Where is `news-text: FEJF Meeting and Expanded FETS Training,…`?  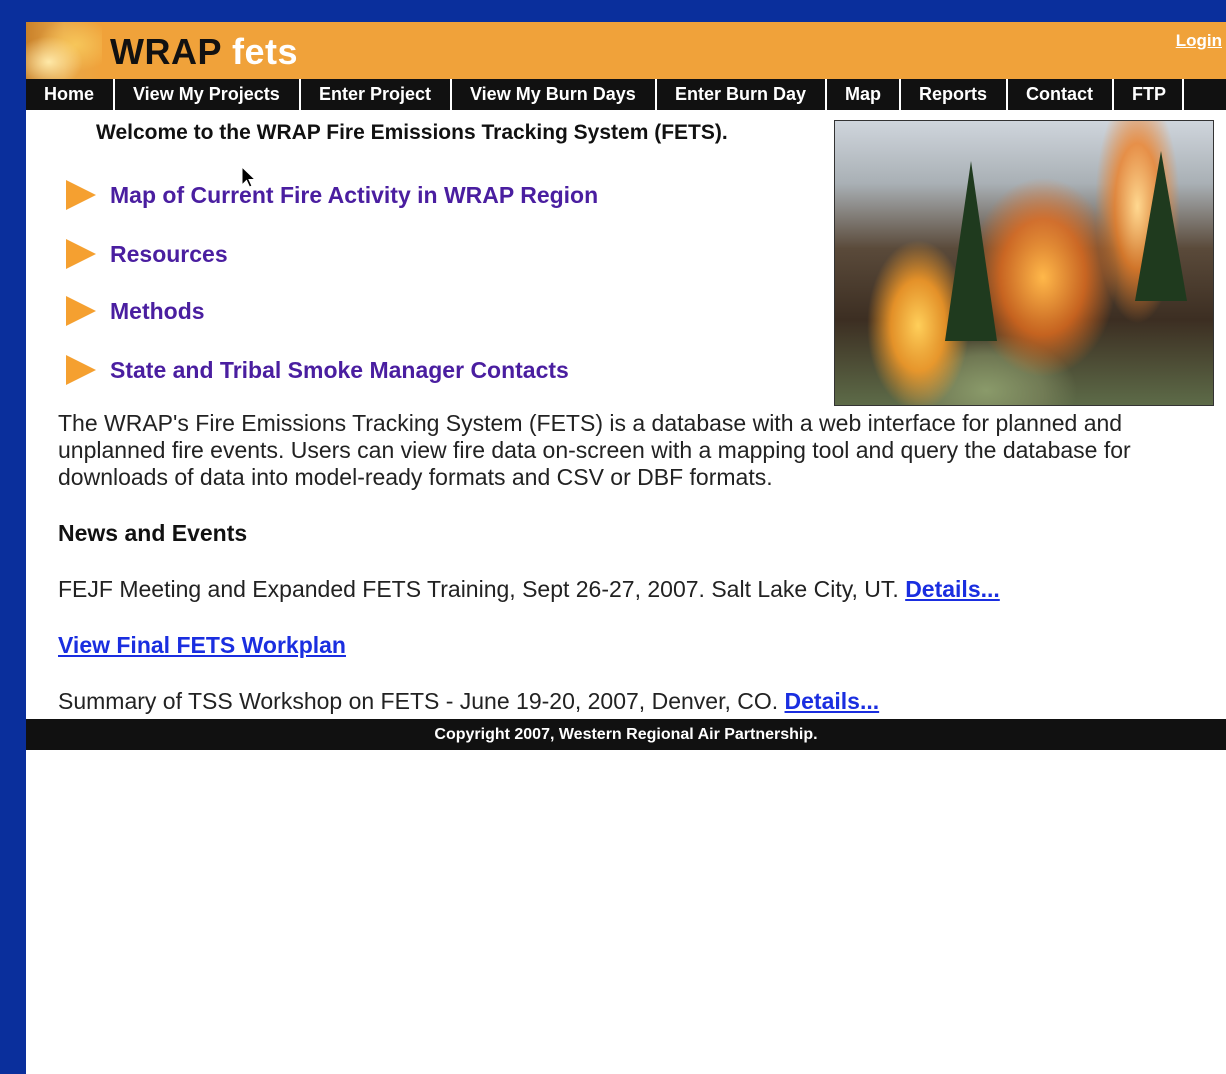
news-text: FEJF Meeting and Expanded FETS Training,… is located at coordinates (482, 589).